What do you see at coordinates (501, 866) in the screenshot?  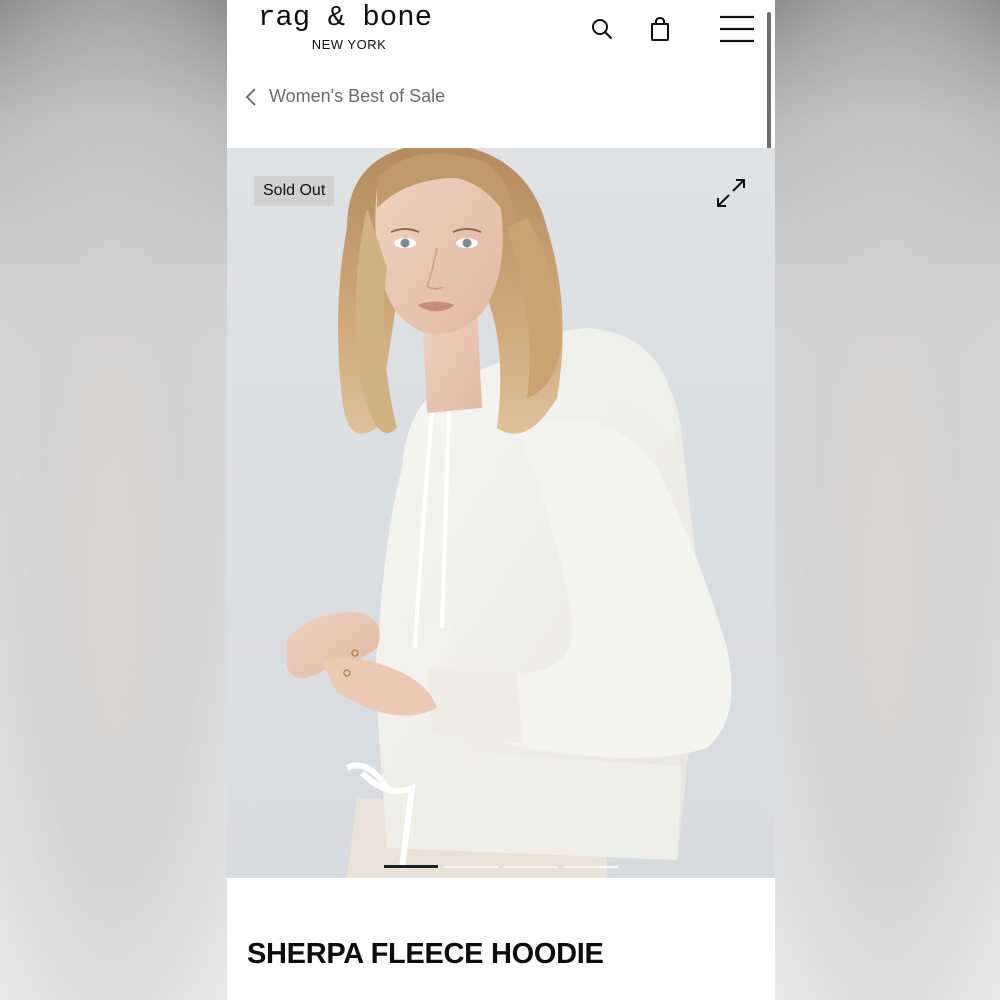 I see `carousel-indicators` at bounding box center [501, 866].